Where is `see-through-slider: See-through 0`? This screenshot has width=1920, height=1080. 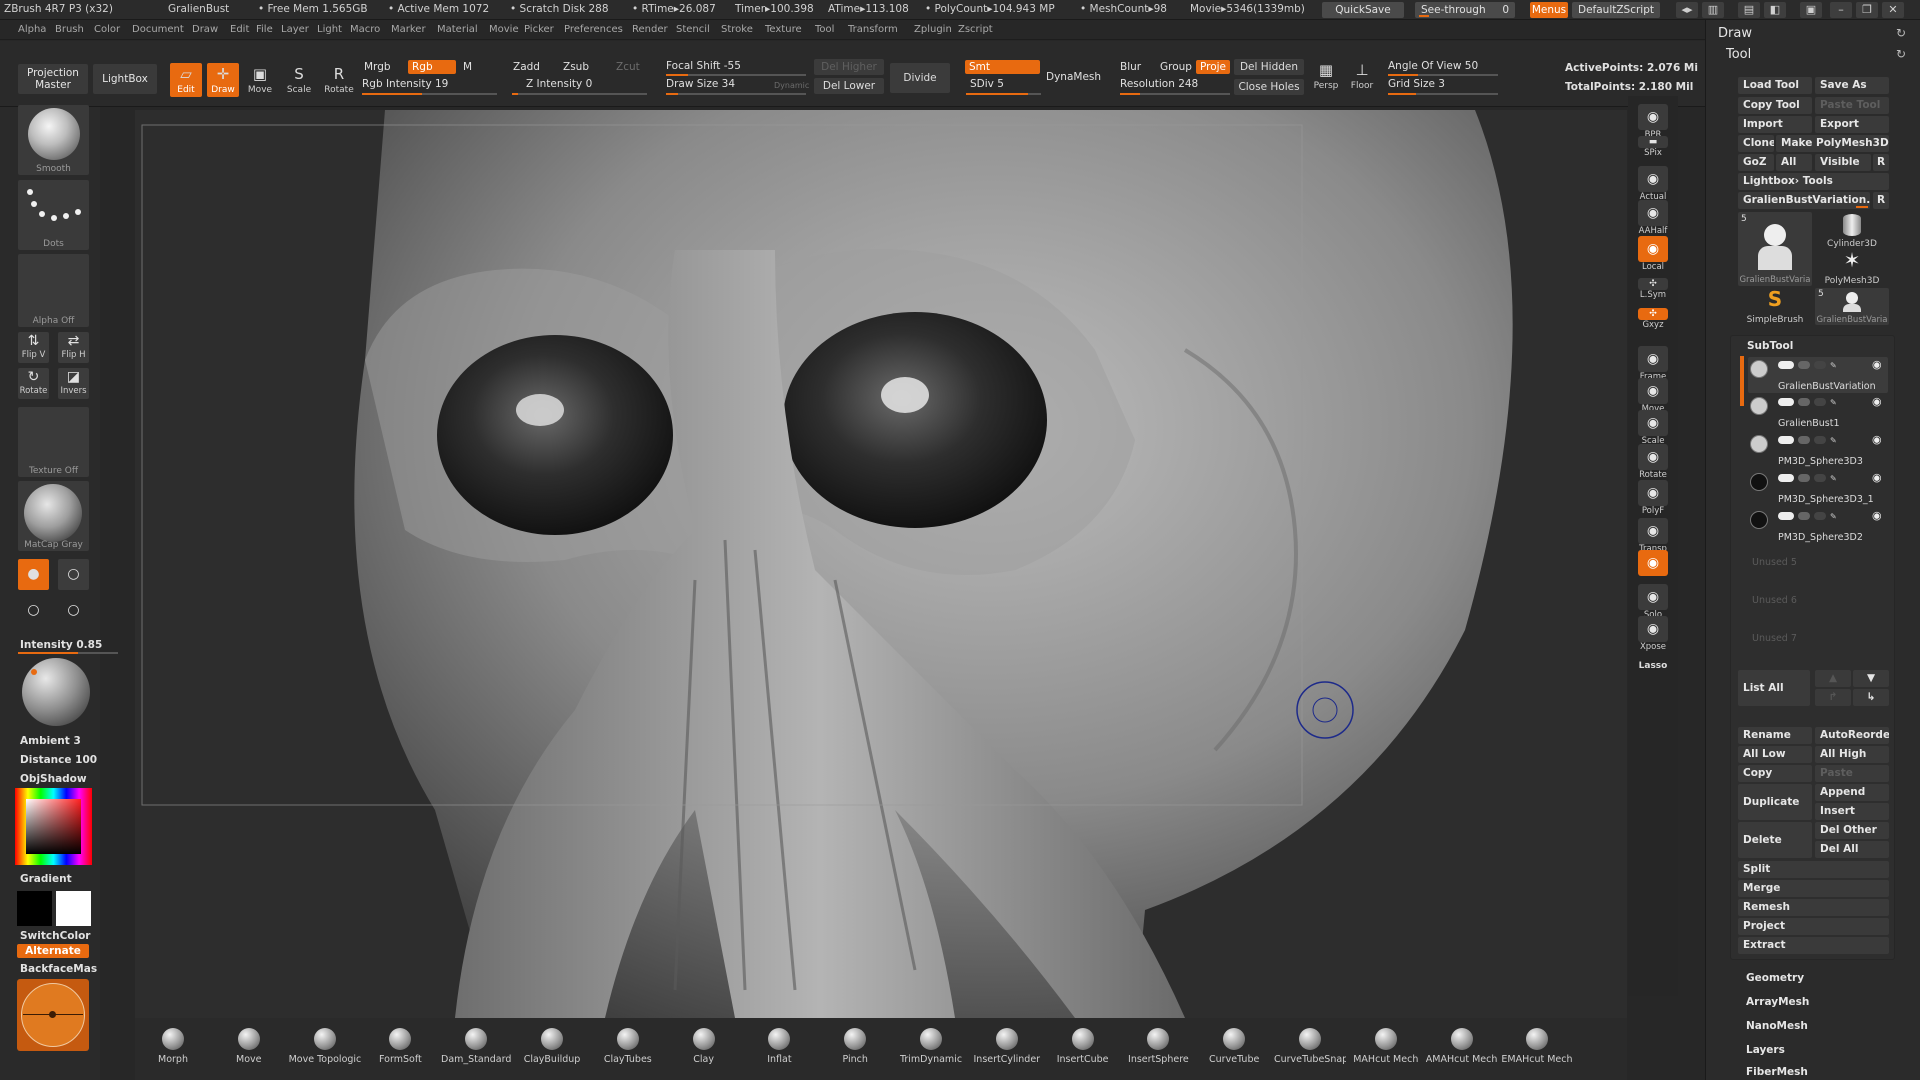 see-through-slider: See-through 0 is located at coordinates (1465, 10).